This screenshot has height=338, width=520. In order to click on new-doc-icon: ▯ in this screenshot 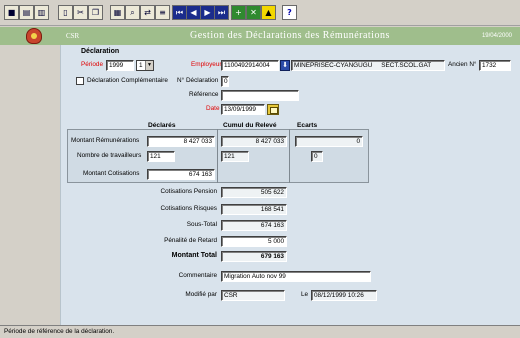, I will do `click(65, 12)`.